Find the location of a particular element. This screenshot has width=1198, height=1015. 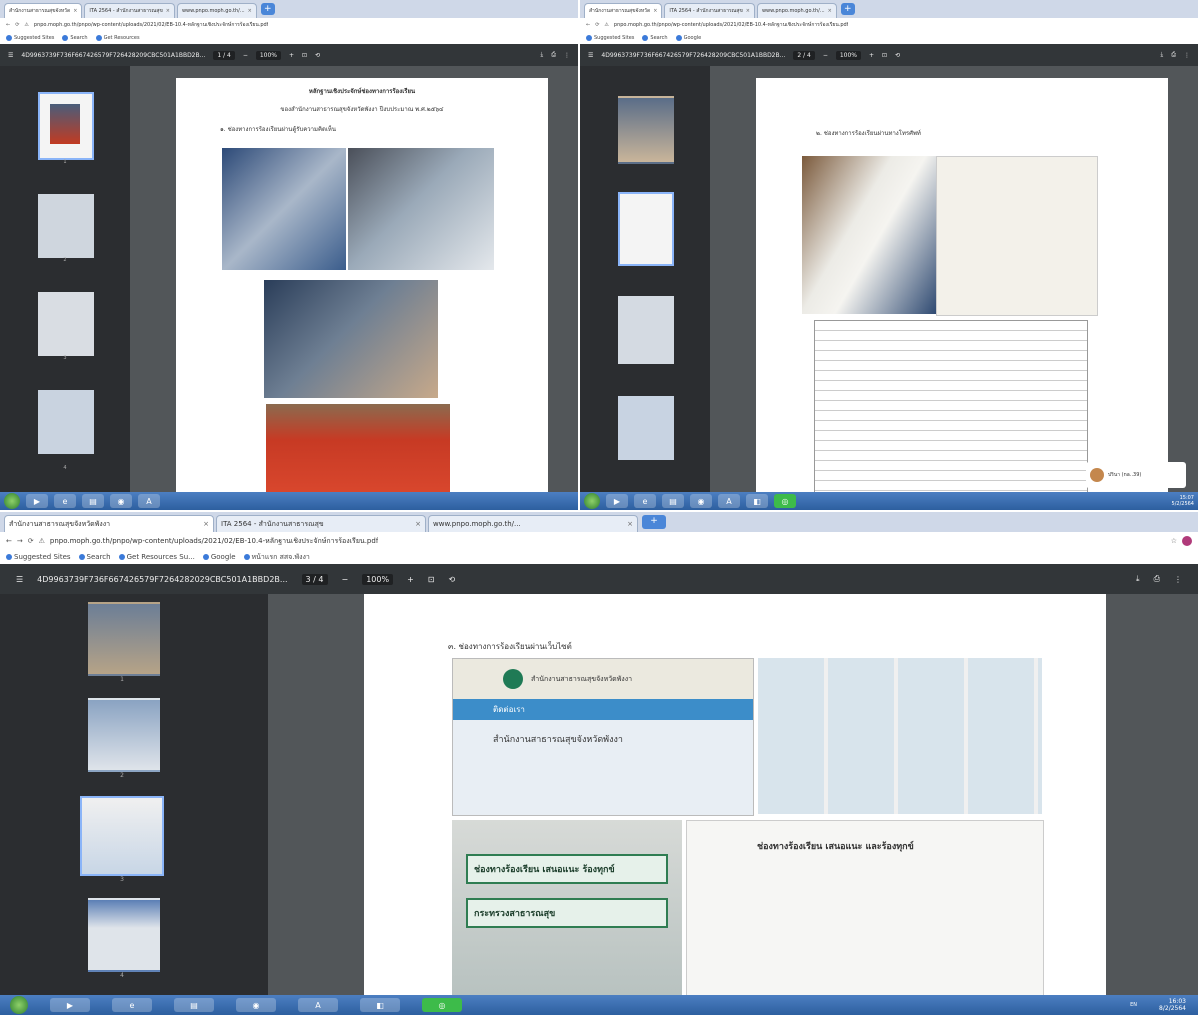

bookmark: Get Resources is located at coordinates (117, 38).